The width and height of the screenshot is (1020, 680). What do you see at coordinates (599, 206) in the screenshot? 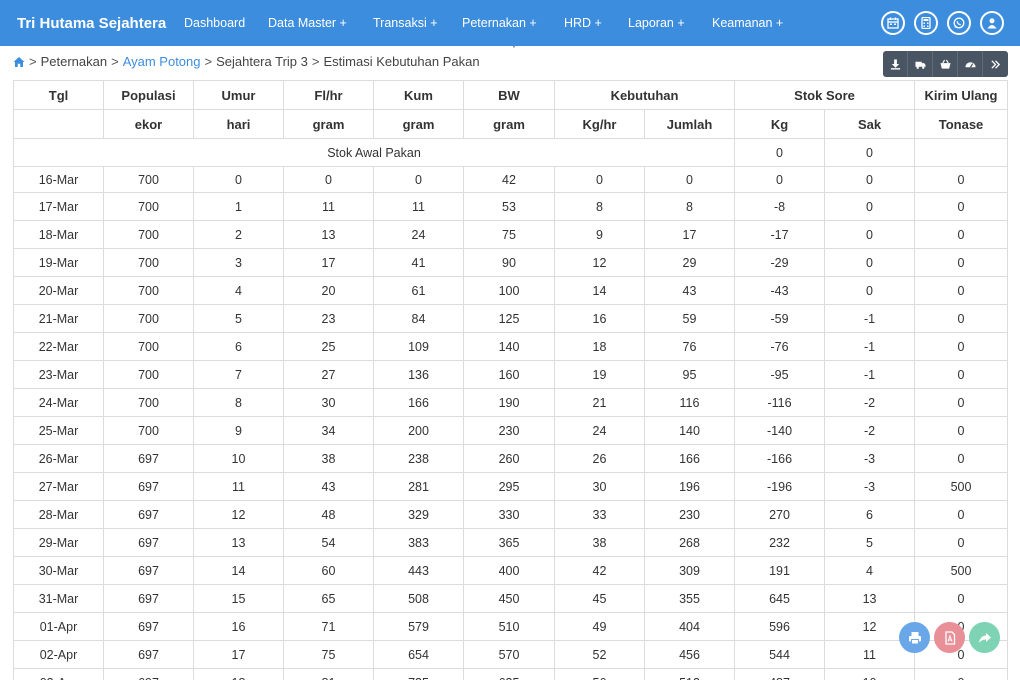
I see `cell-kebutuhan-kg-hr: 8` at bounding box center [599, 206].